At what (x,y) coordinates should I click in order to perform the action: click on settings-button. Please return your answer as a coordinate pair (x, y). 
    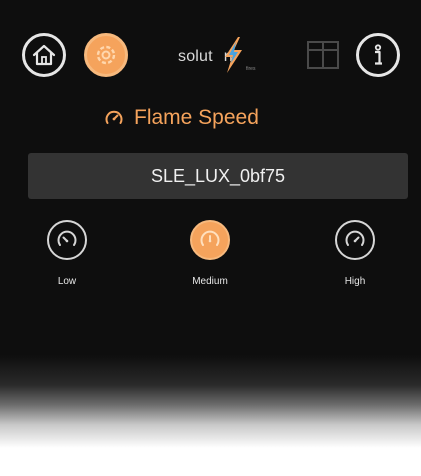
    Looking at the image, I should click on (106, 55).